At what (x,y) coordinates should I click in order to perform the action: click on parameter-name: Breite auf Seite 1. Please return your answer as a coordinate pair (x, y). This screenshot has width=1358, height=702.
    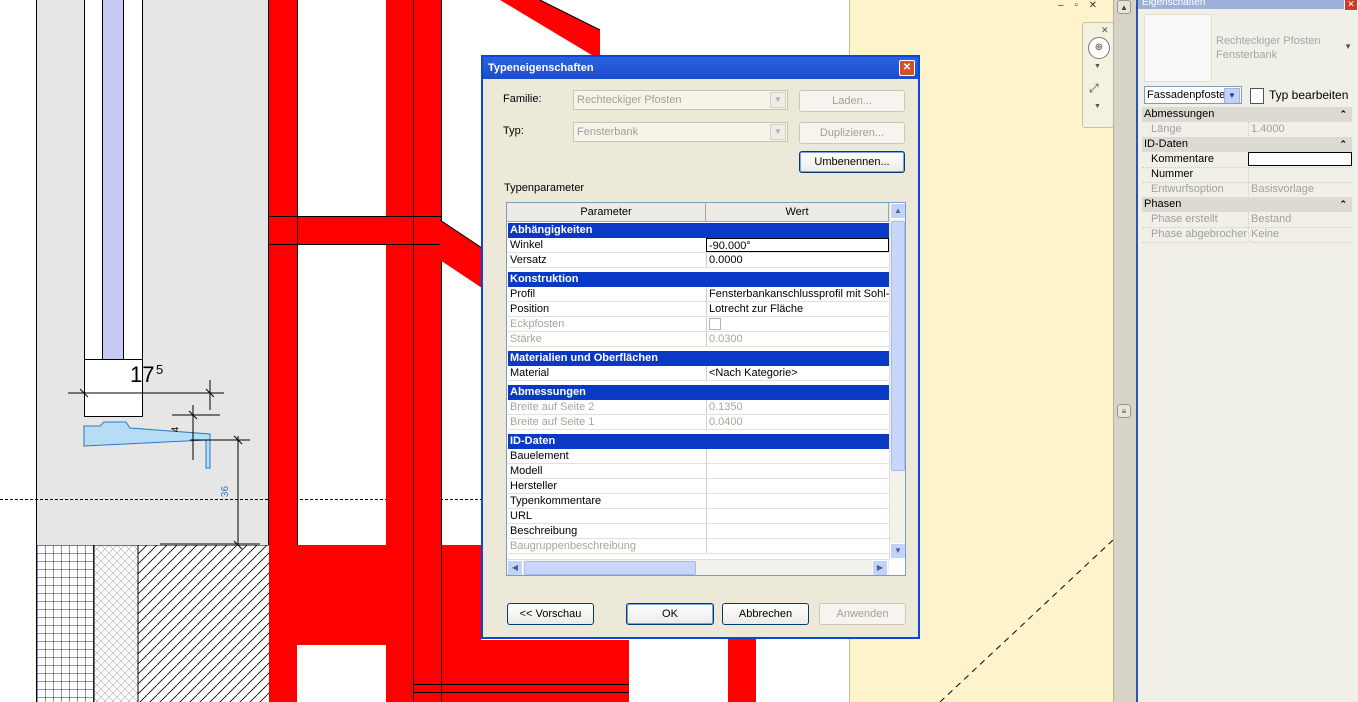
    Looking at the image, I should click on (552, 422).